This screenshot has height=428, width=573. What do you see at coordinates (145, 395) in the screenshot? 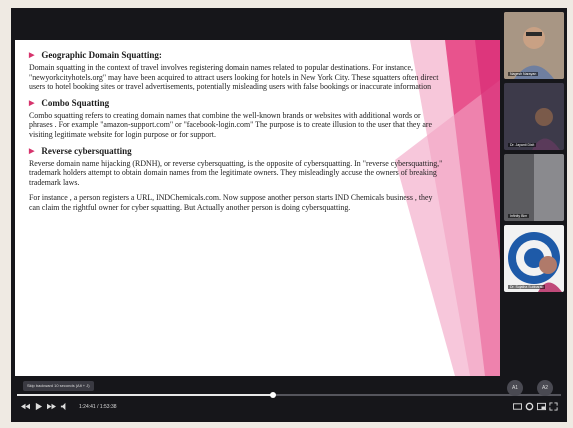
I see `seek-bar-progress` at bounding box center [145, 395].